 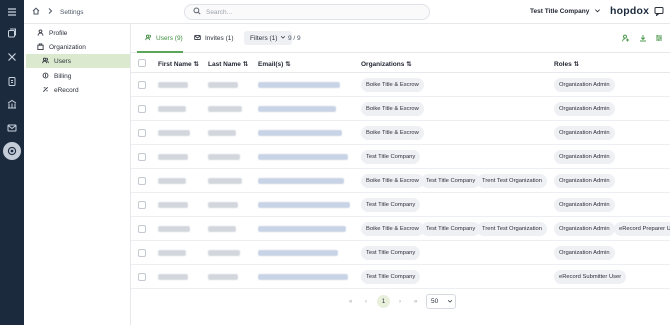 I want to click on add-user-icon, so click(x=626, y=38).